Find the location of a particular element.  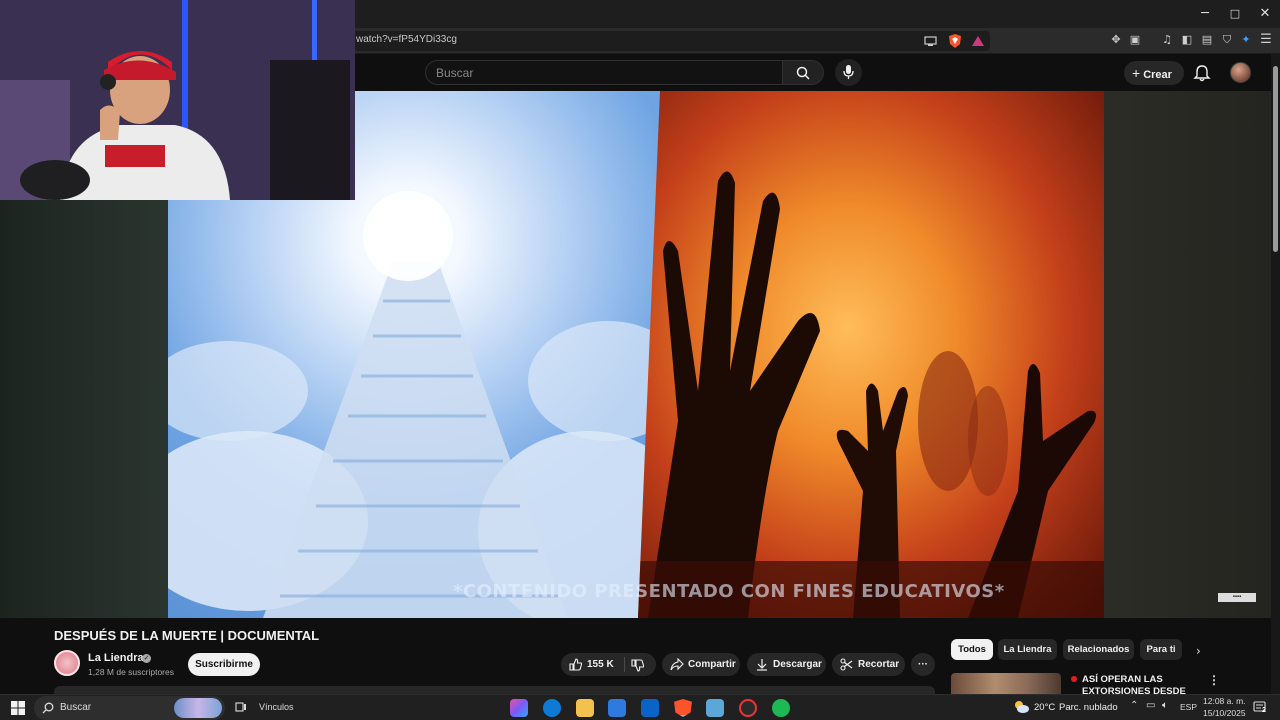

windows-start-icon is located at coordinates (18, 708).